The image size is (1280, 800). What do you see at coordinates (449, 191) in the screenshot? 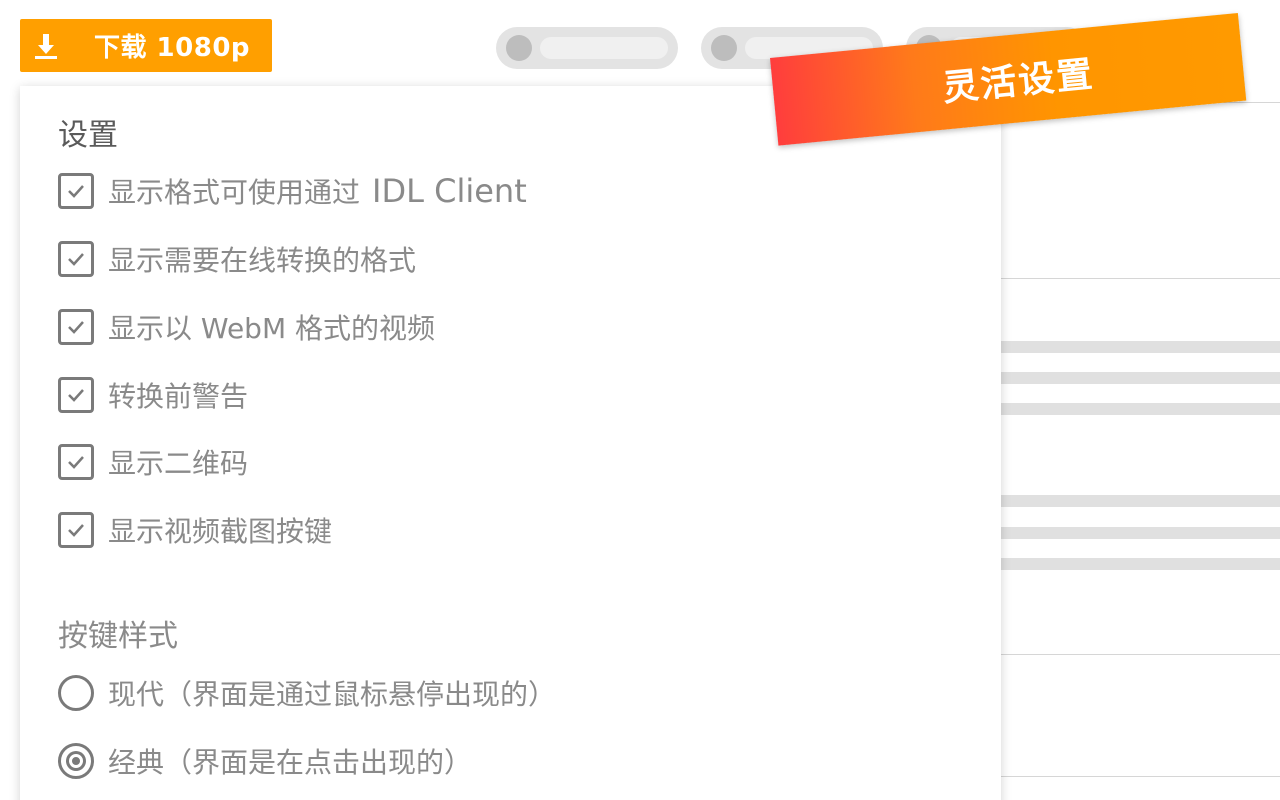
I see `option-label-suffix: IDL Client` at bounding box center [449, 191].